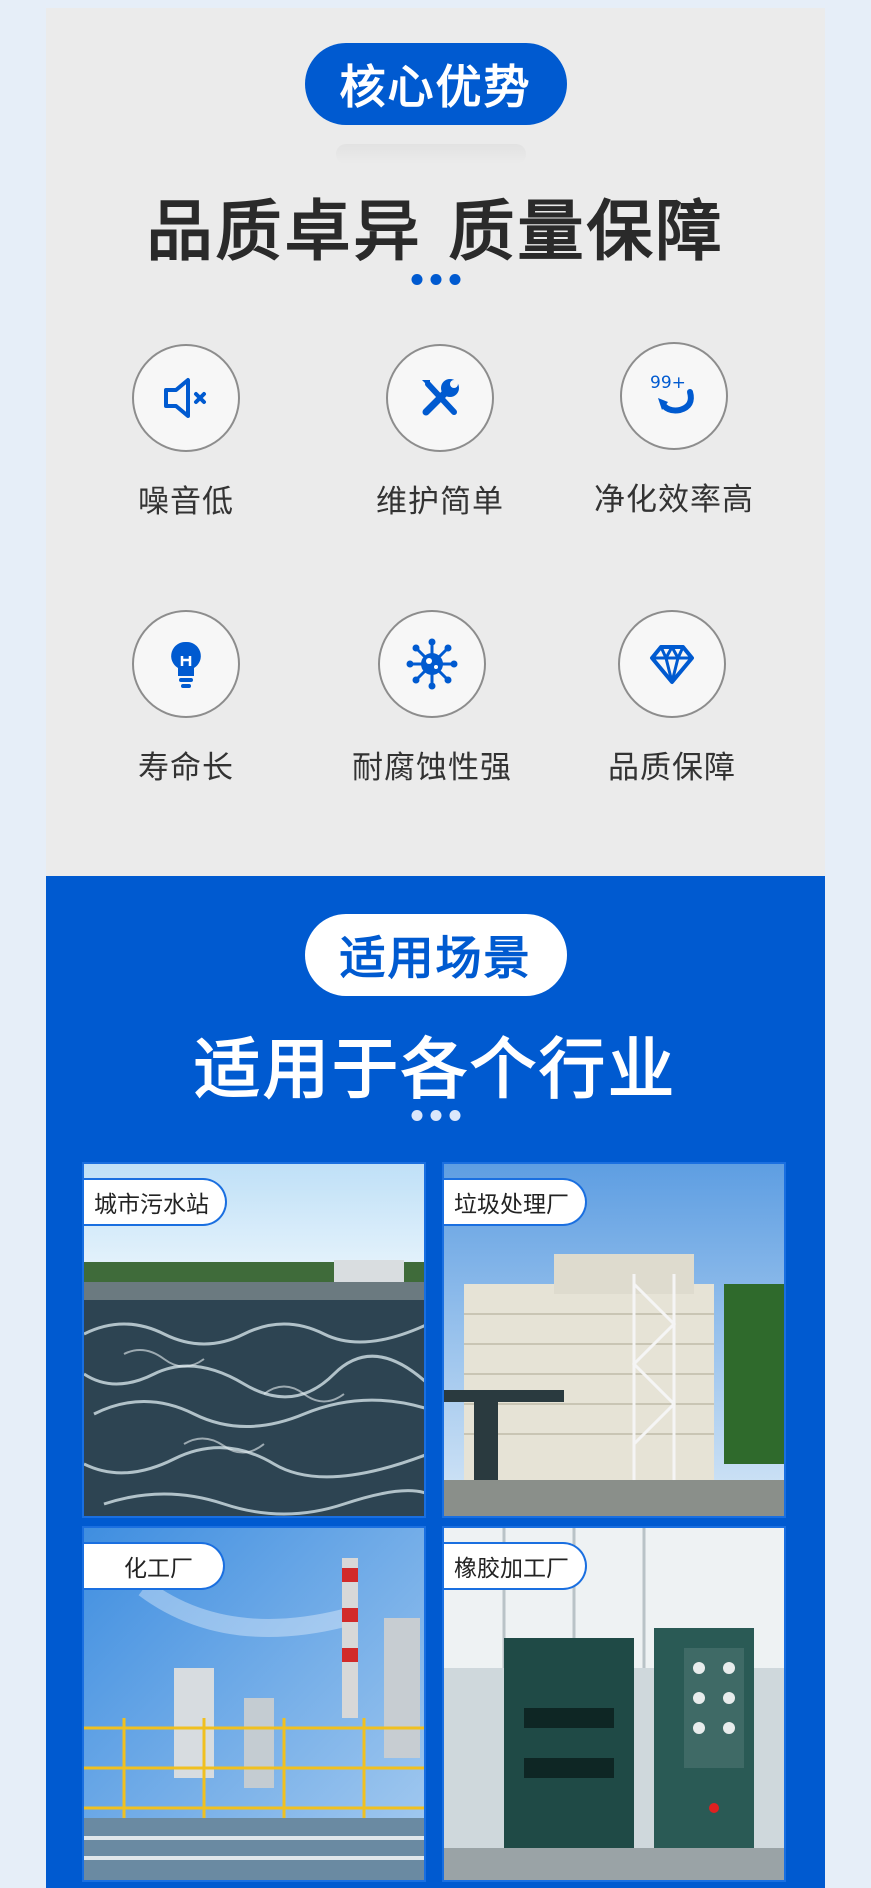  Describe the element at coordinates (672, 768) in the screenshot. I see `feature-label: 品质保障` at that location.